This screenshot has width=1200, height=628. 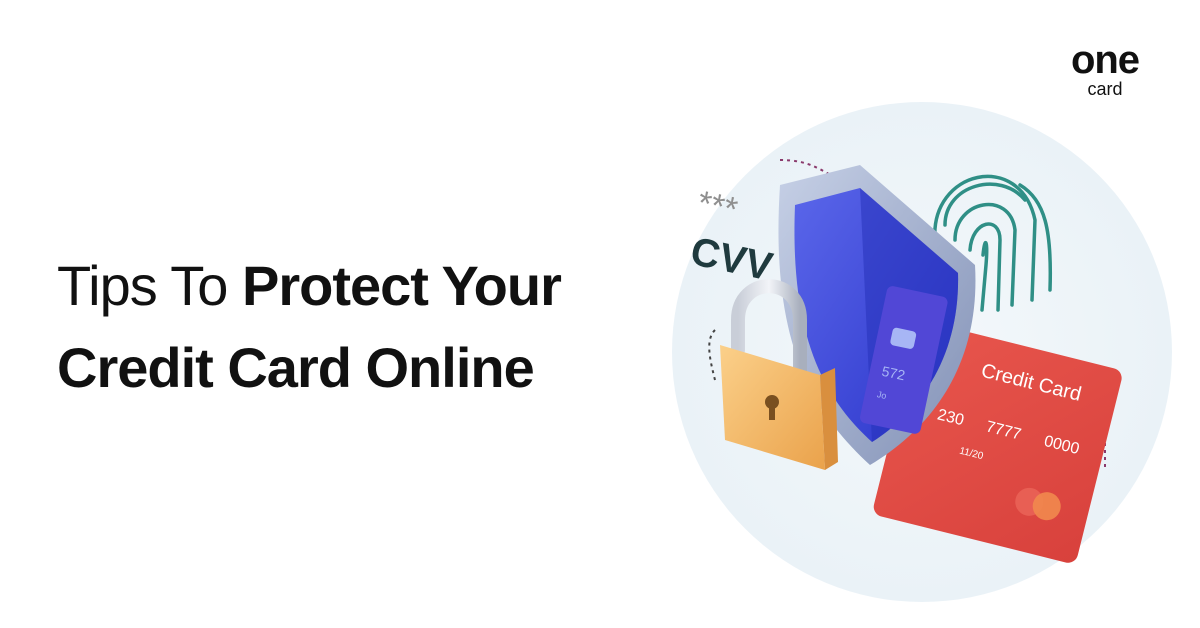 I want to click on cvv-stars: ***, so click(x=717, y=206).